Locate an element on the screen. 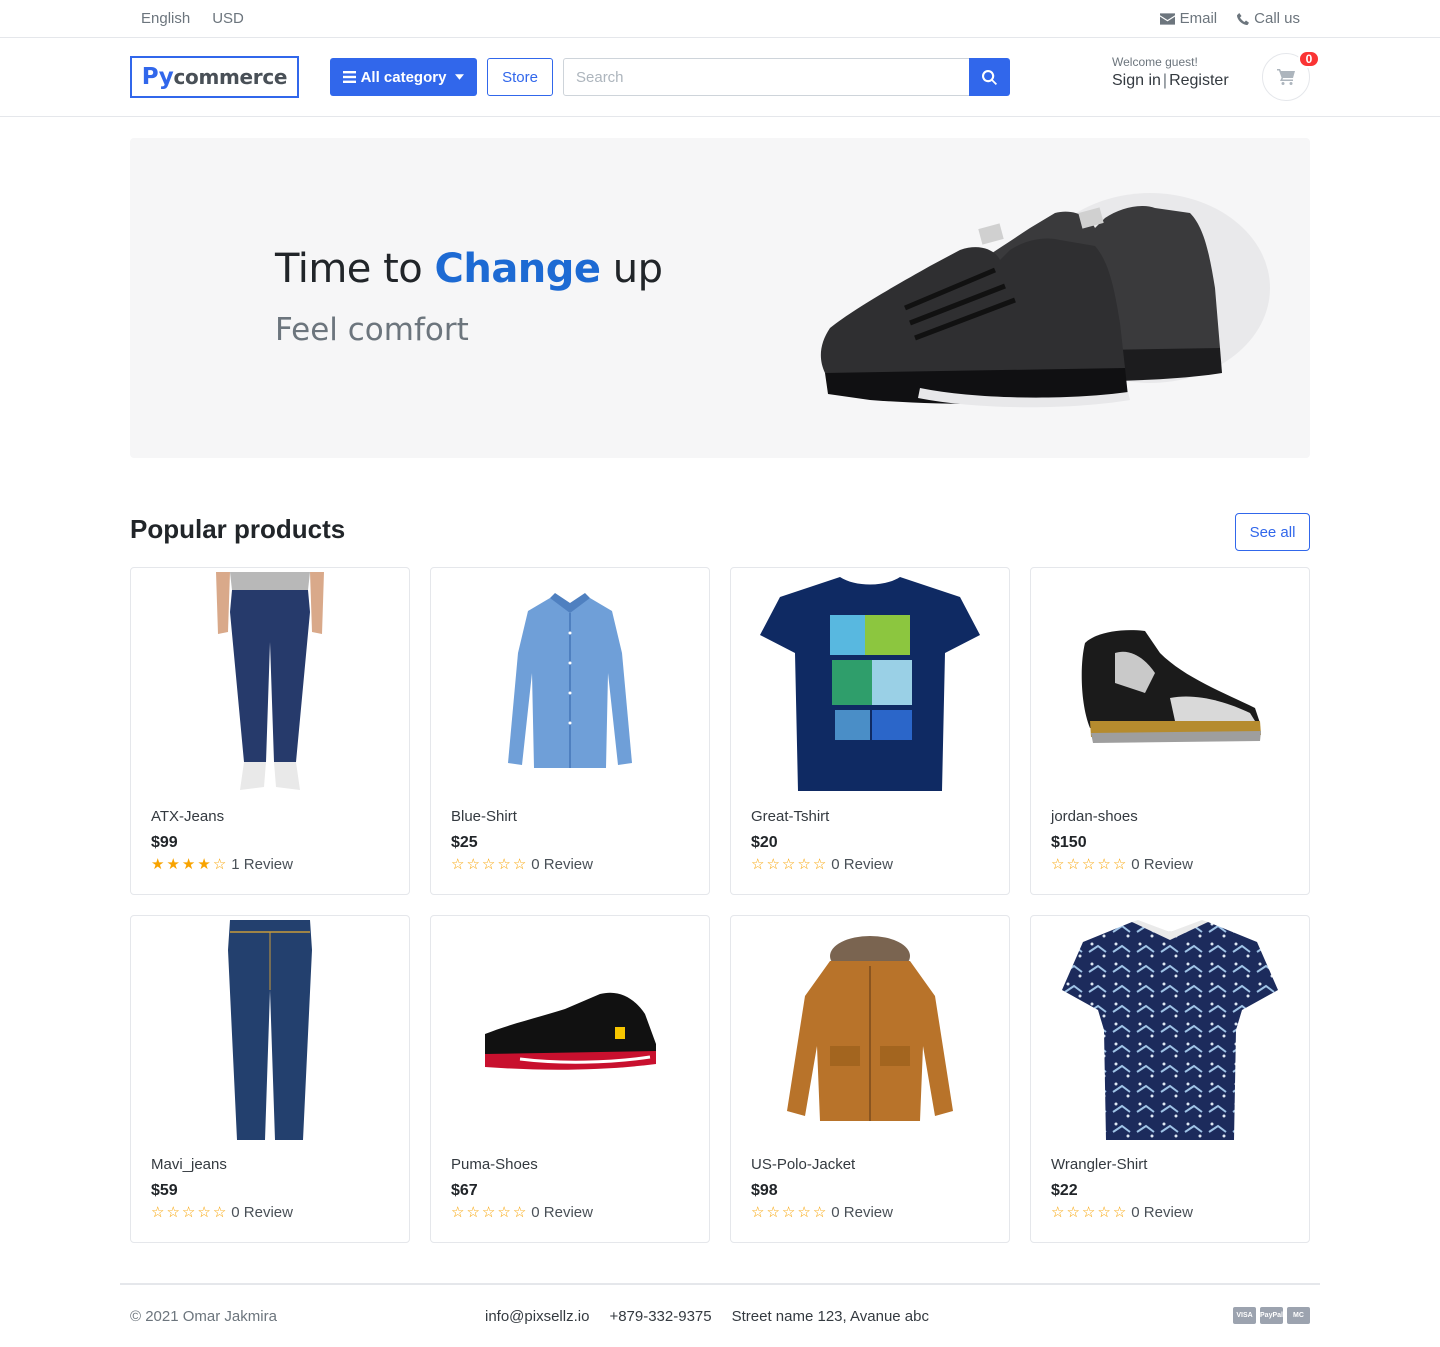 The height and width of the screenshot is (1347, 1440). visa-icon: VISA is located at coordinates (1244, 1315).